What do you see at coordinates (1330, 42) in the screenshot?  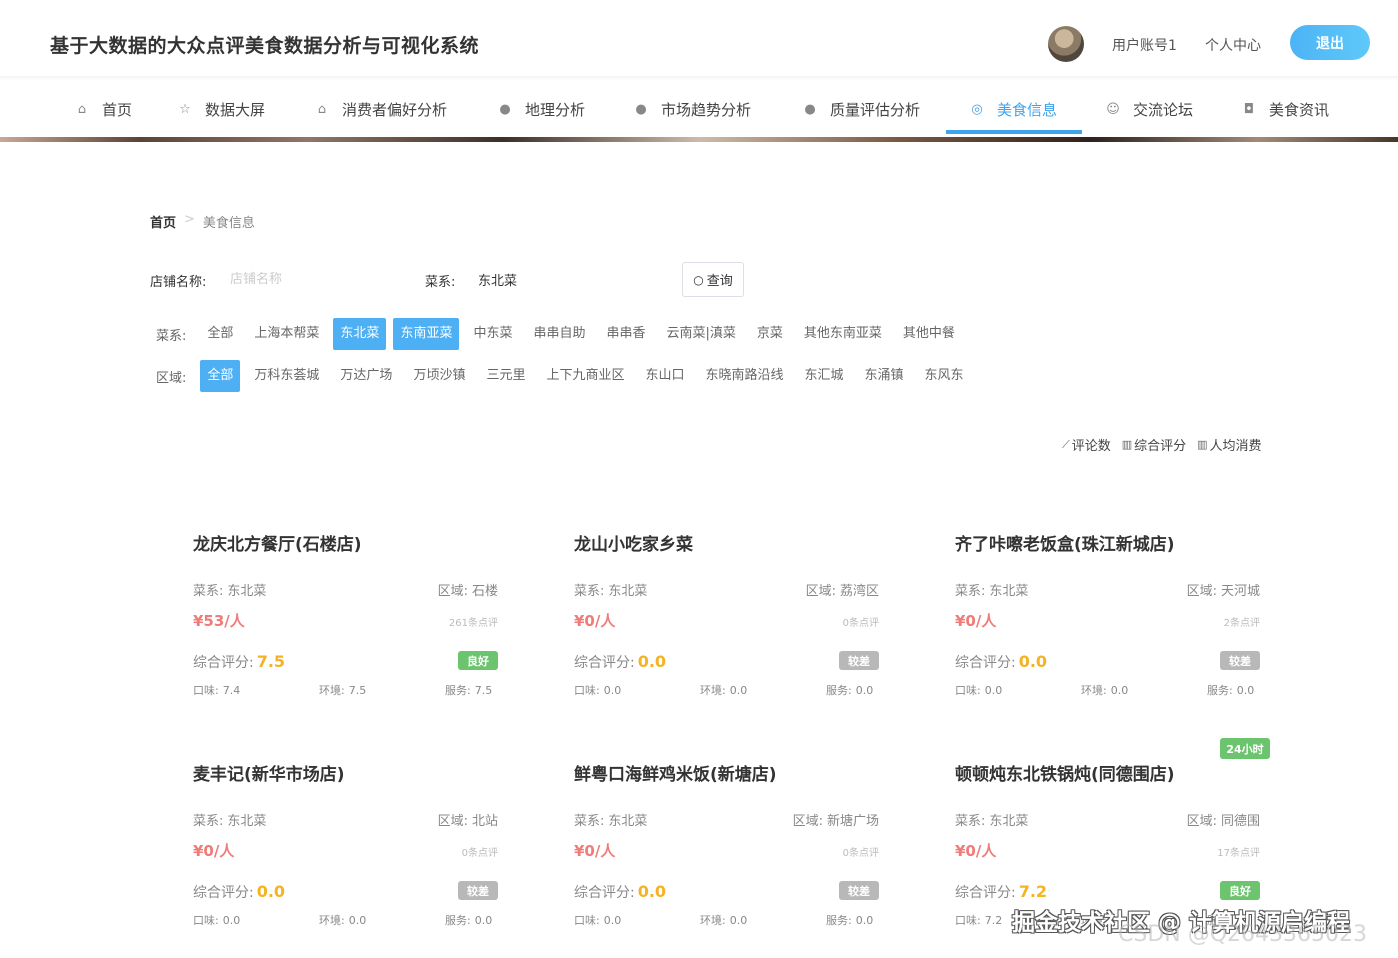 I see `logout-button: 退出` at bounding box center [1330, 42].